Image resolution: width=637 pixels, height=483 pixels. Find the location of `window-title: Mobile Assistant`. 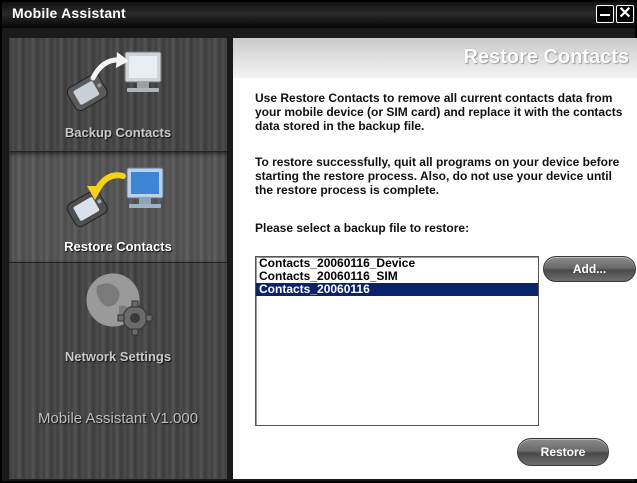

window-title: Mobile Assistant is located at coordinates (69, 13).